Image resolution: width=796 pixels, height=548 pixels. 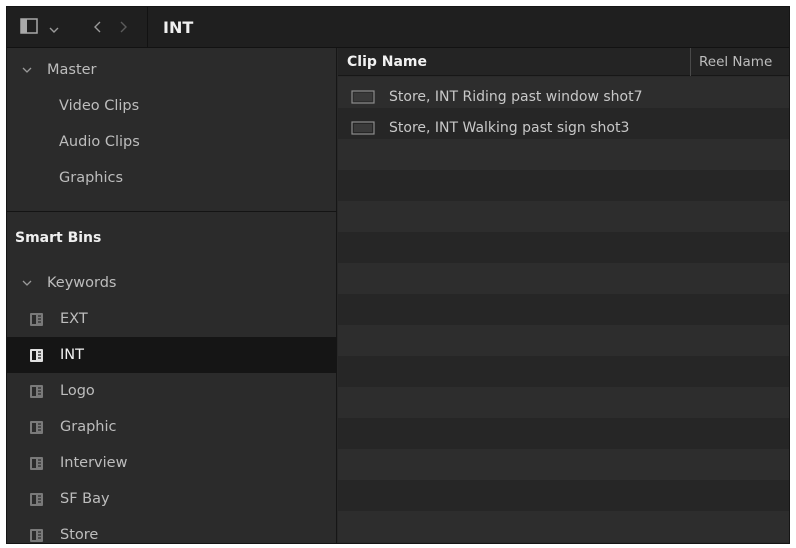 I want to click on bin-graphics: Graphics, so click(x=172, y=178).